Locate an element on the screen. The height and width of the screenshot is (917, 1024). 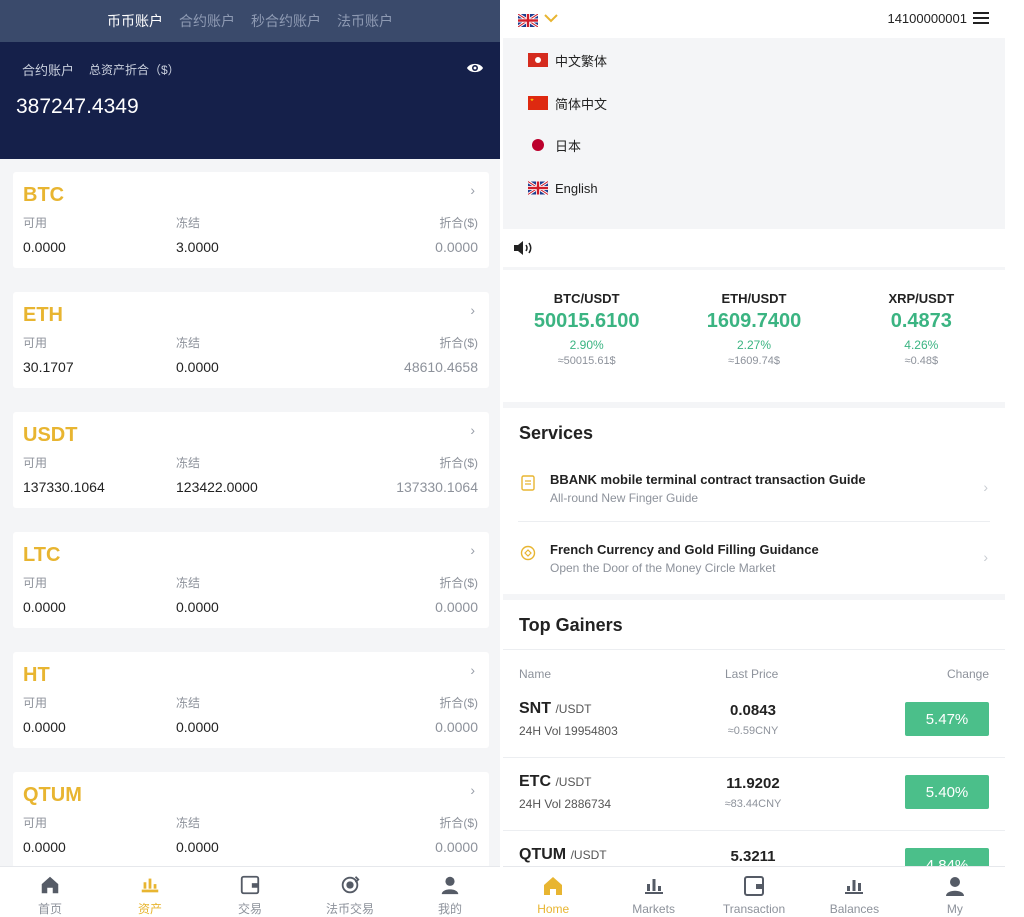
gainer-change-badge: 4.84% is located at coordinates (947, 857).